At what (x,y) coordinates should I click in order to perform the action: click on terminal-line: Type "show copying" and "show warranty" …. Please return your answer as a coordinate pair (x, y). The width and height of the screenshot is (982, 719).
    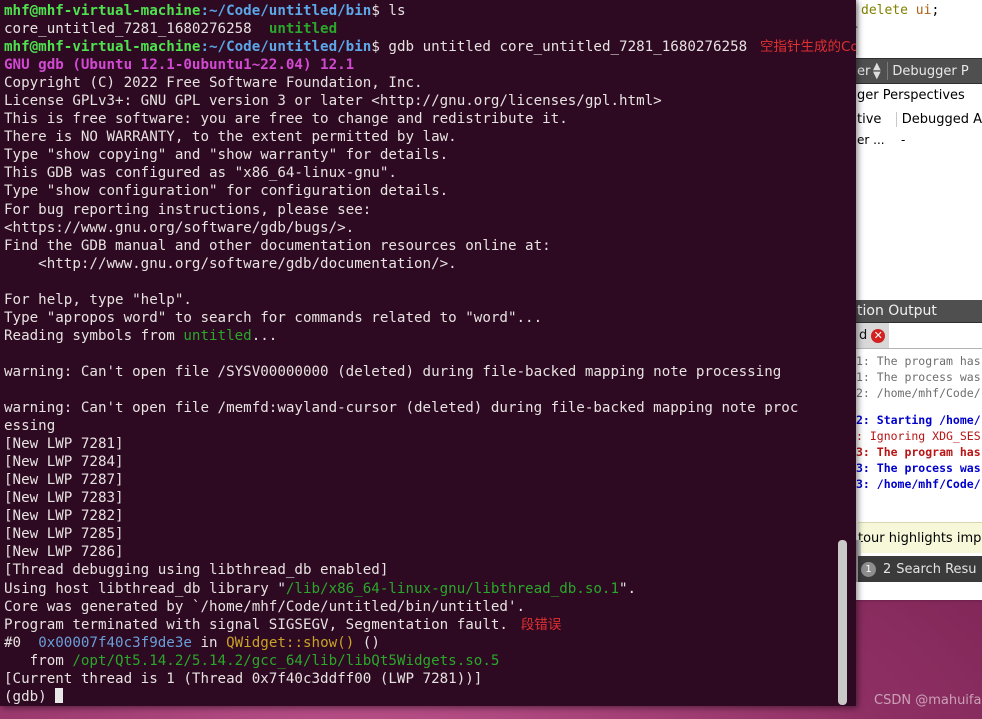
    Looking at the image, I should click on (226, 155).